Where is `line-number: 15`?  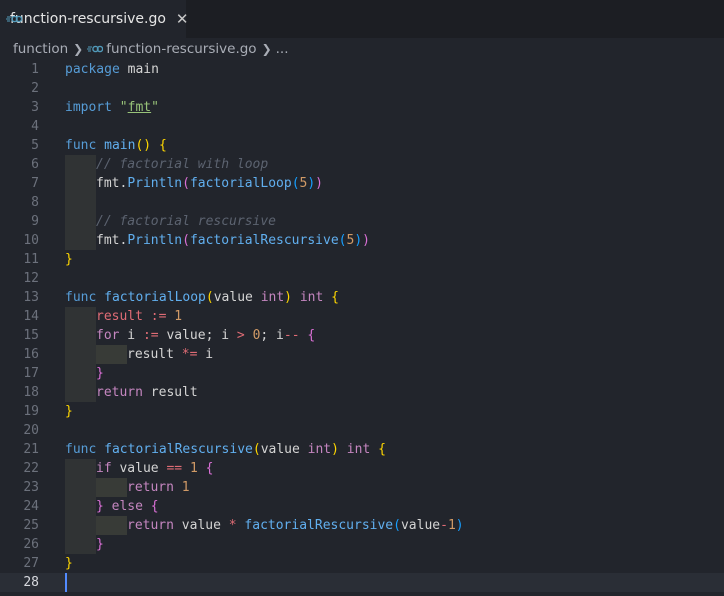
line-number: 15 is located at coordinates (31, 335).